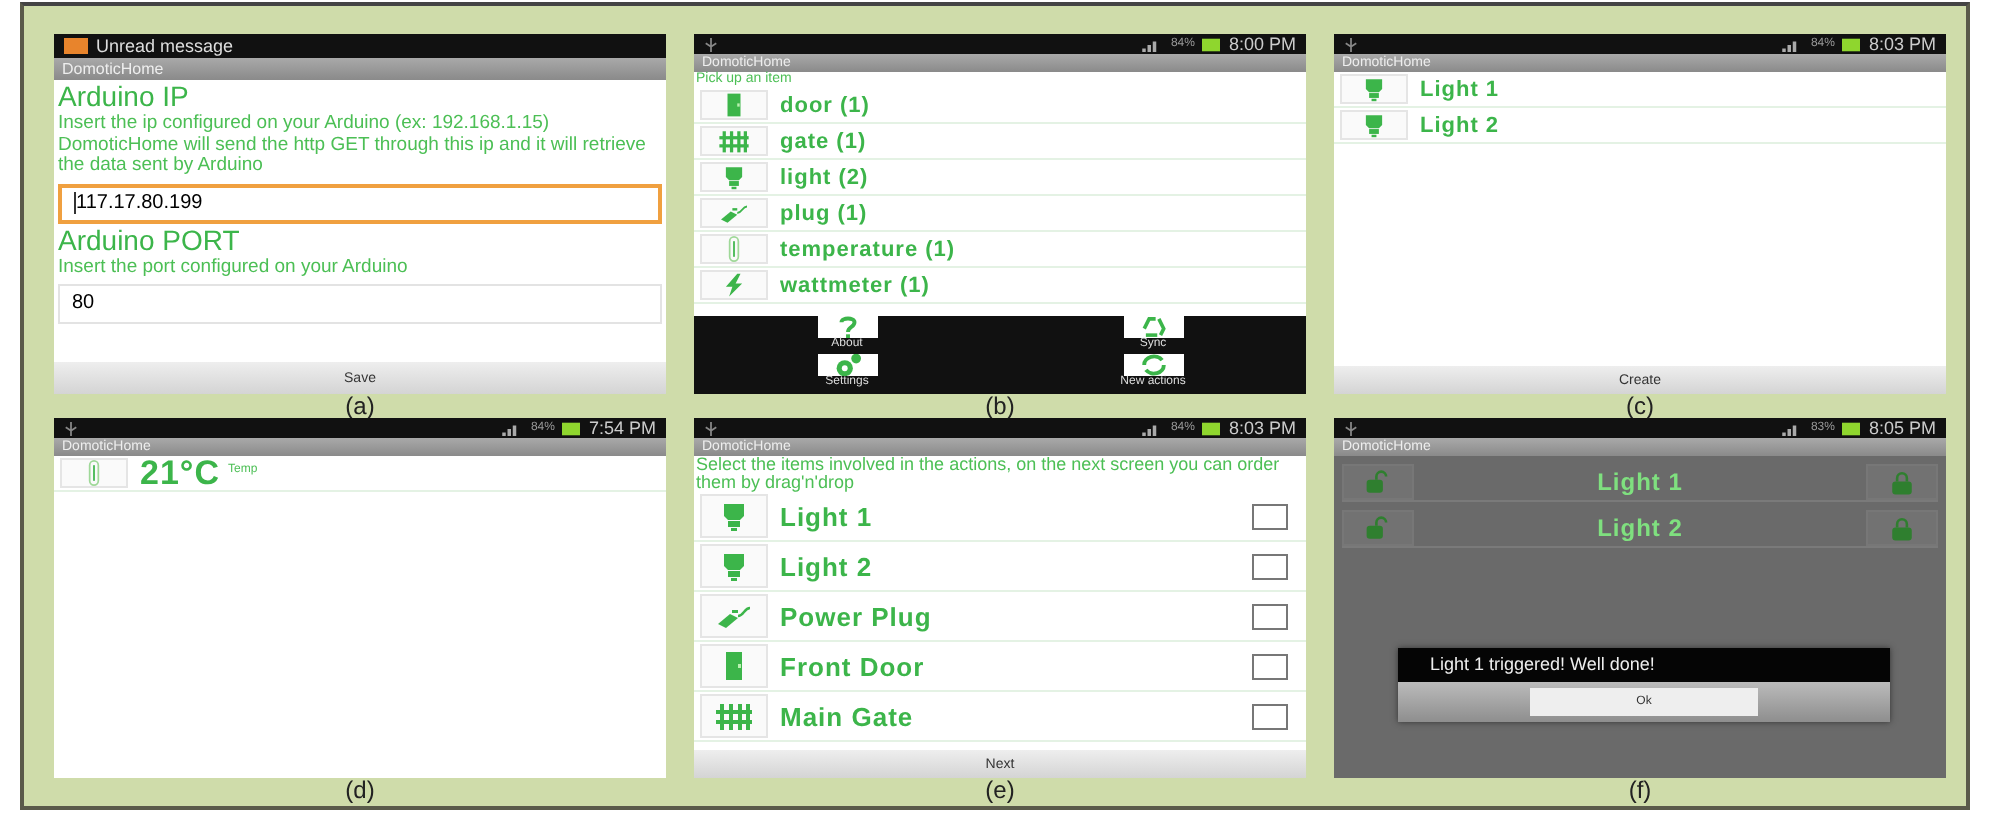 The width and height of the screenshot is (1990, 816). Describe the element at coordinates (180, 473) in the screenshot. I see `item-label: 21°C` at that location.